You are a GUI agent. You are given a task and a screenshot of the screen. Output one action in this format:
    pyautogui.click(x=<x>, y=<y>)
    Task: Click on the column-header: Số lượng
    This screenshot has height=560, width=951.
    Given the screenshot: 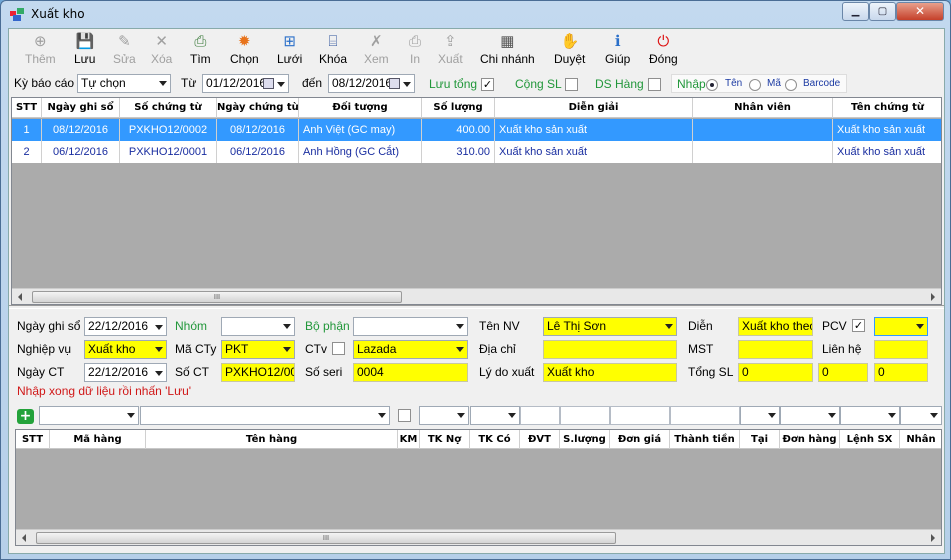 What is the action you would take?
    pyautogui.click(x=458, y=108)
    